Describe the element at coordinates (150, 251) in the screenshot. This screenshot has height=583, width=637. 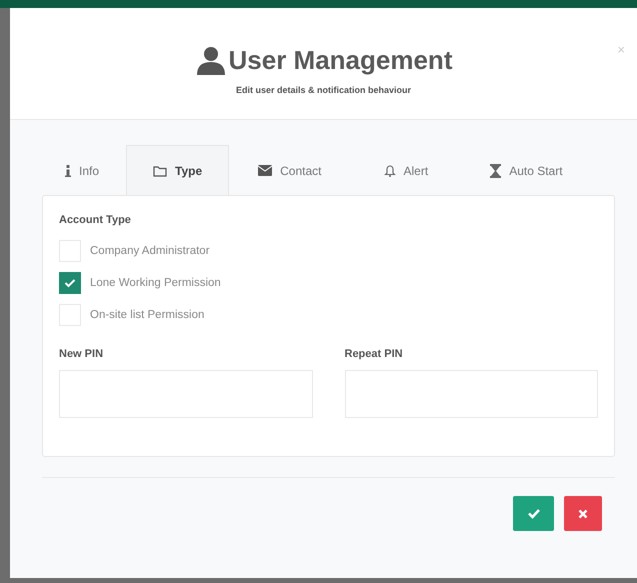
I see `checkbox-label: Company Administrator` at that location.